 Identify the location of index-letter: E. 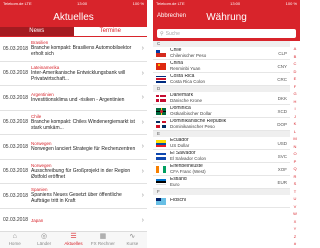
(295, 79).